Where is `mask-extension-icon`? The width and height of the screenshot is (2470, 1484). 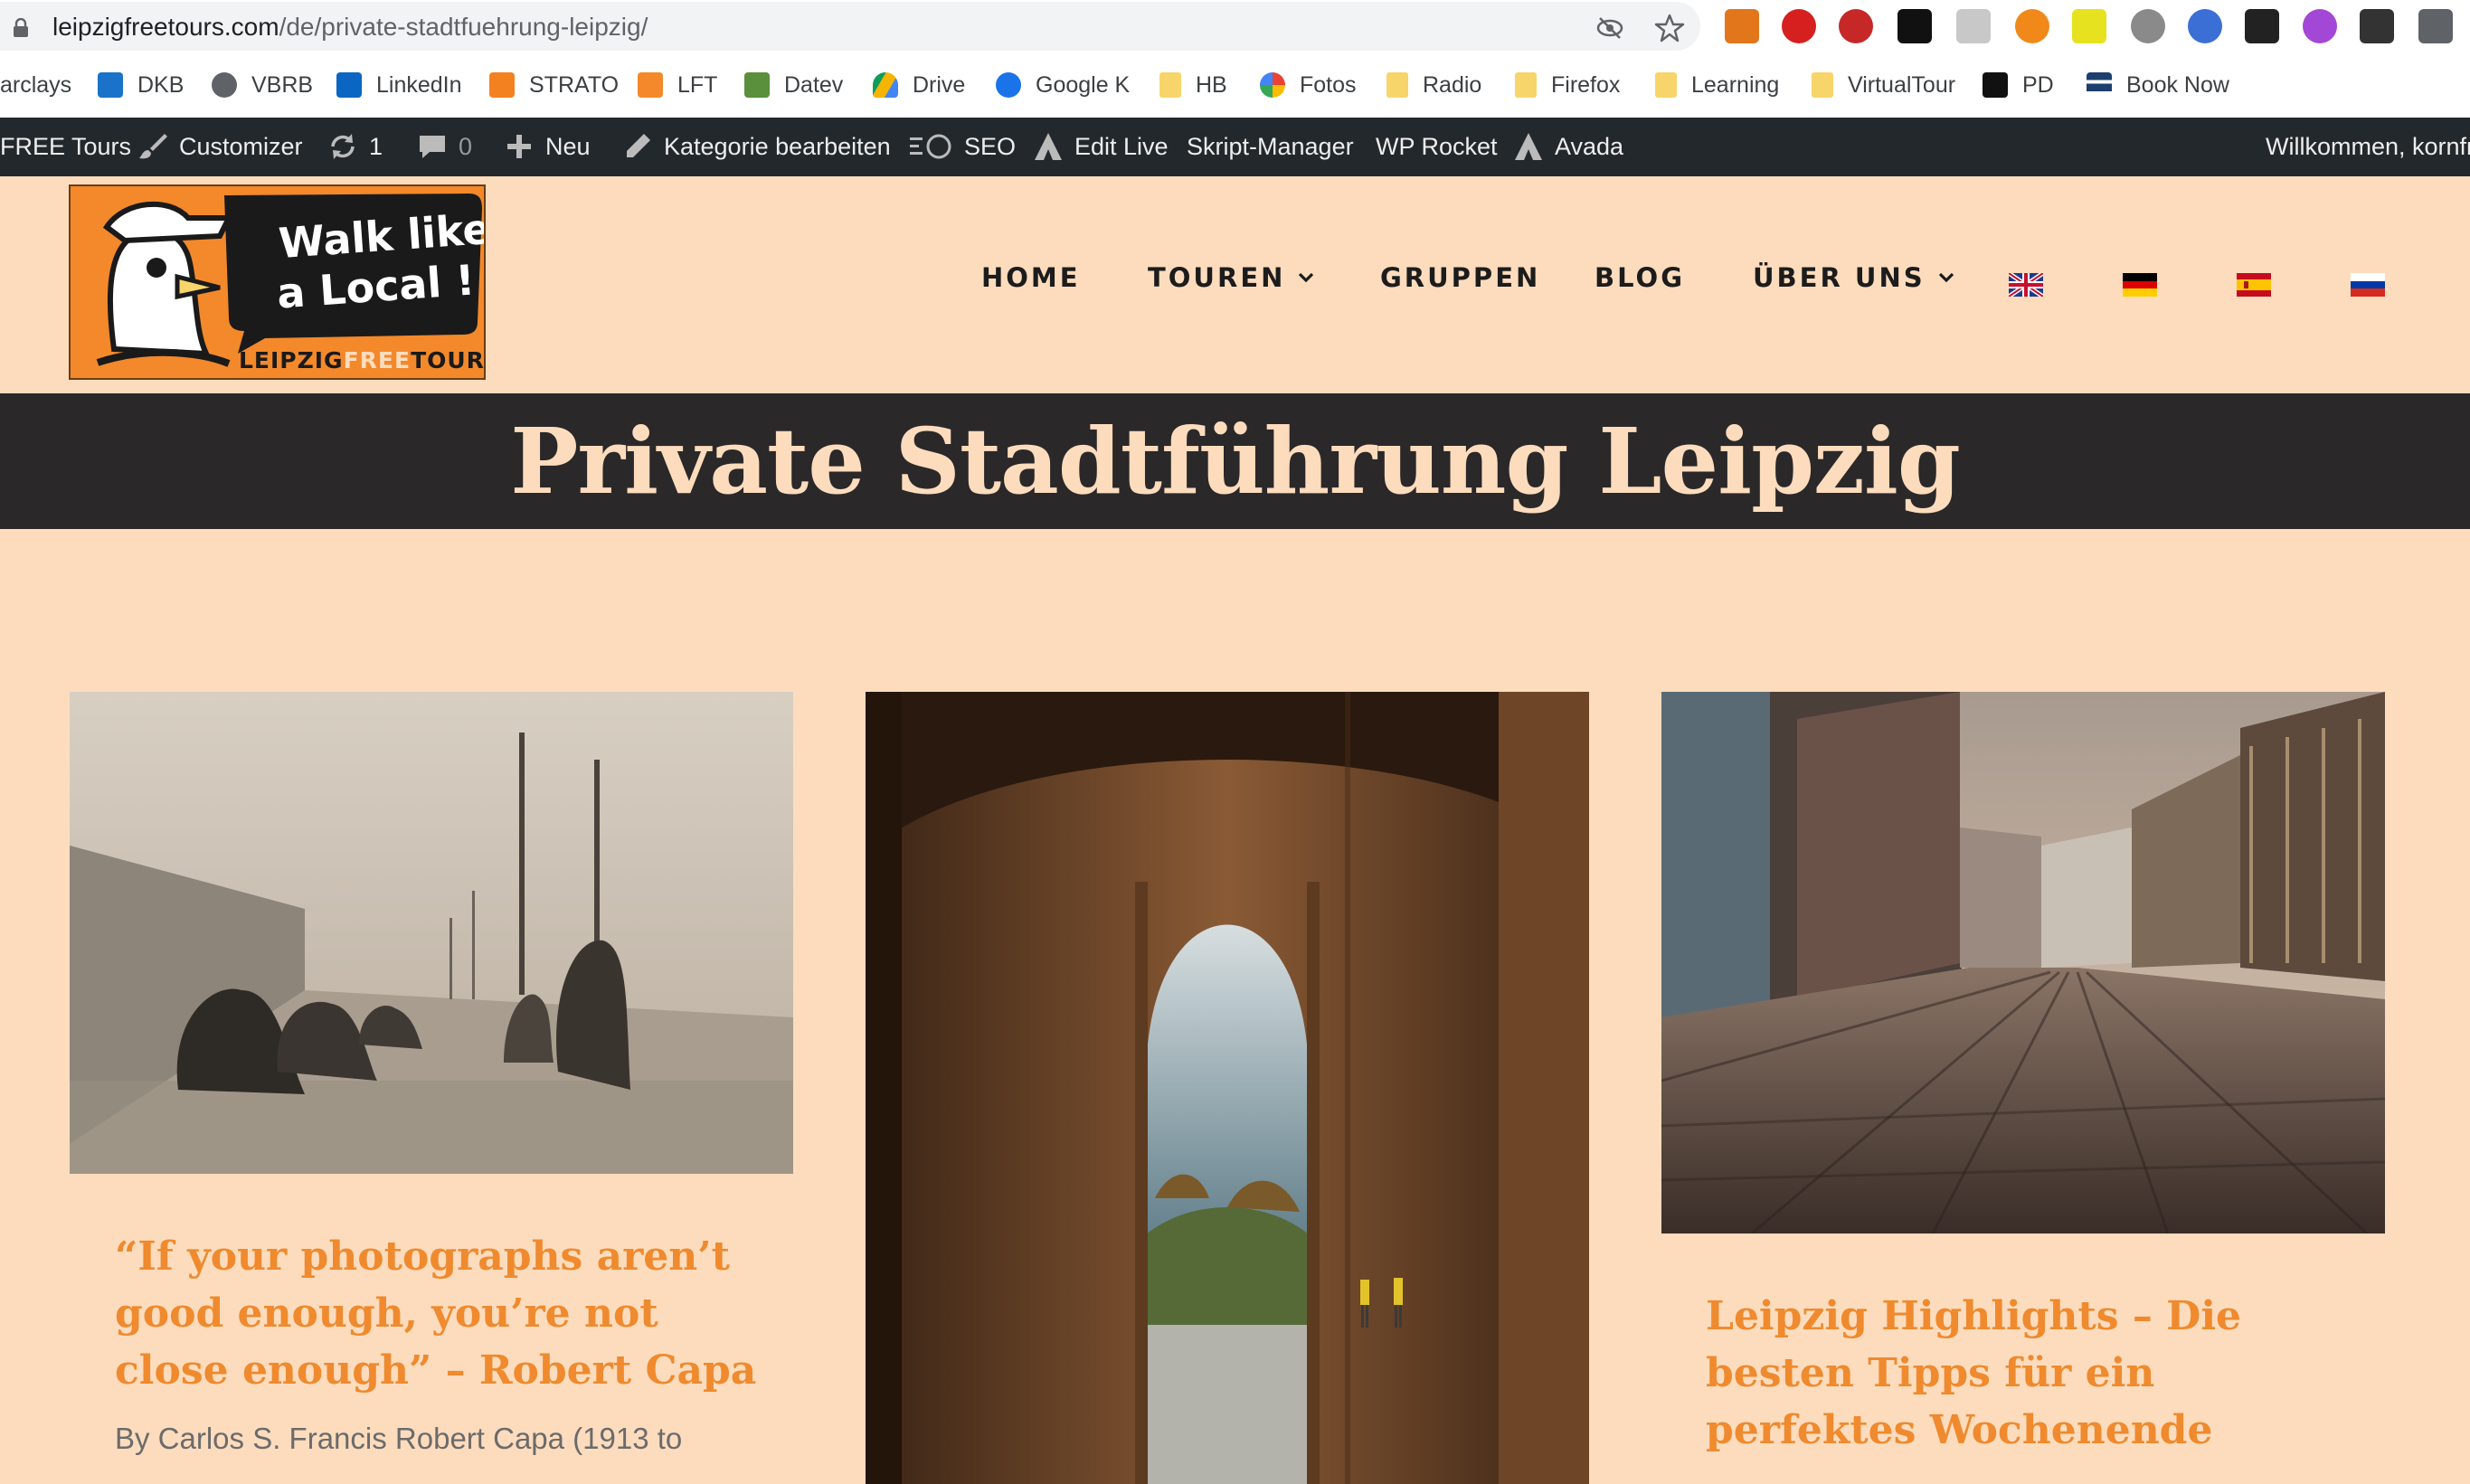 mask-extension-icon is located at coordinates (2377, 26).